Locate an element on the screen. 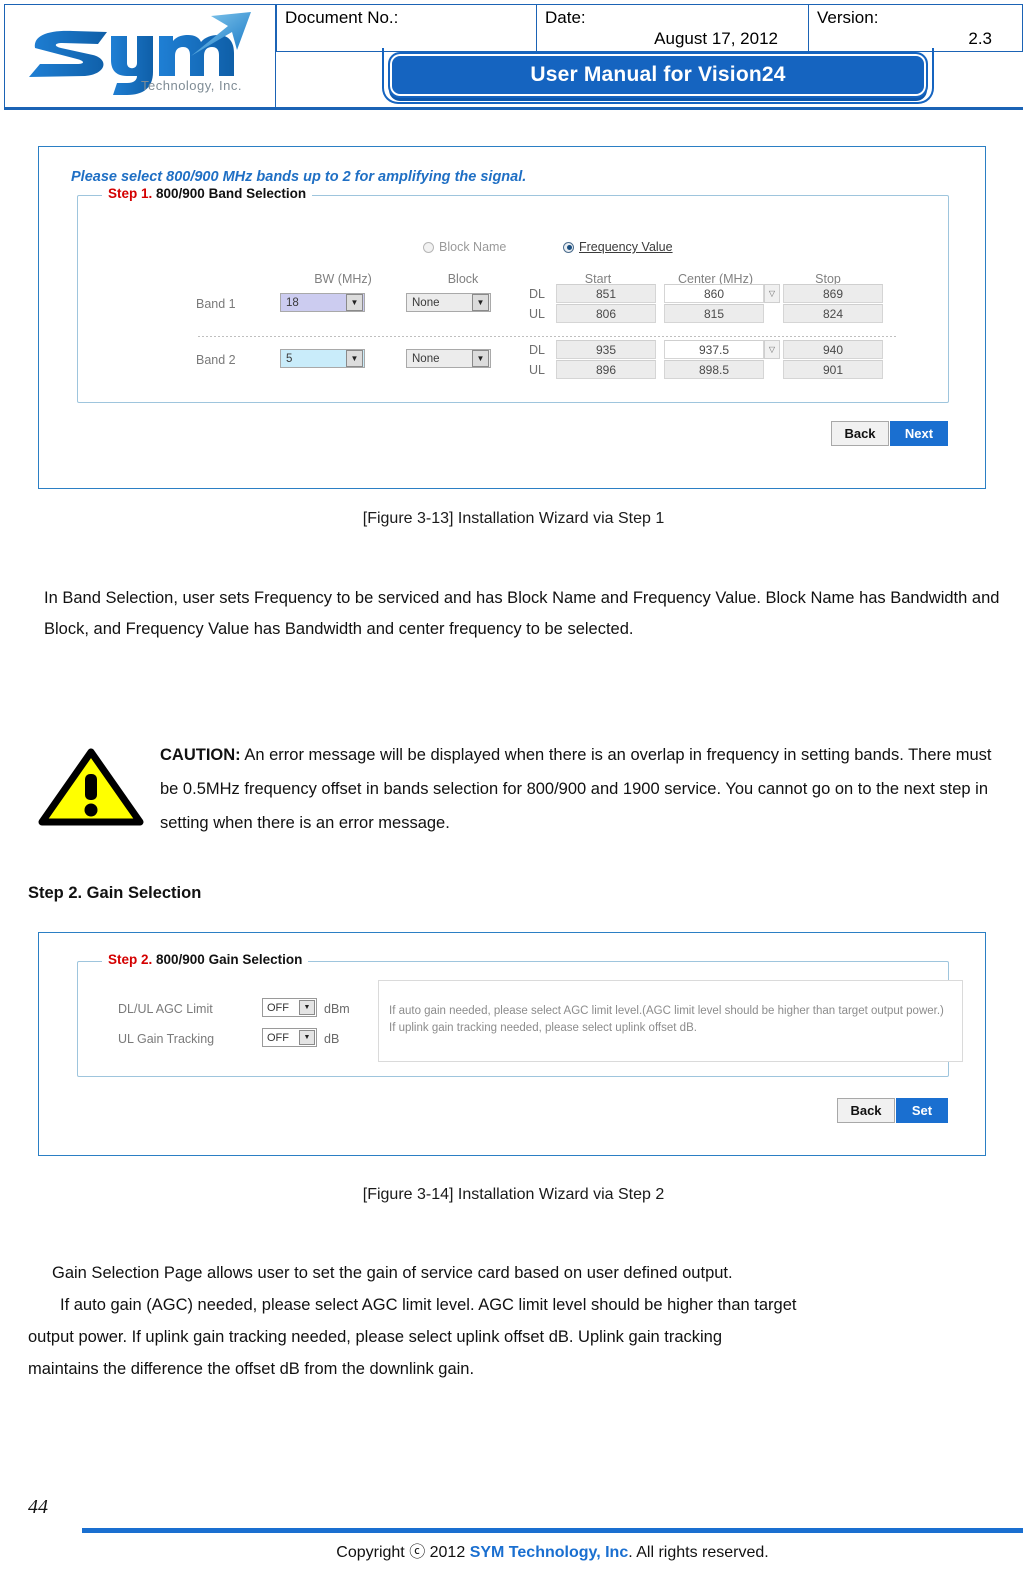  step2-set-button: Set is located at coordinates (922, 1110).